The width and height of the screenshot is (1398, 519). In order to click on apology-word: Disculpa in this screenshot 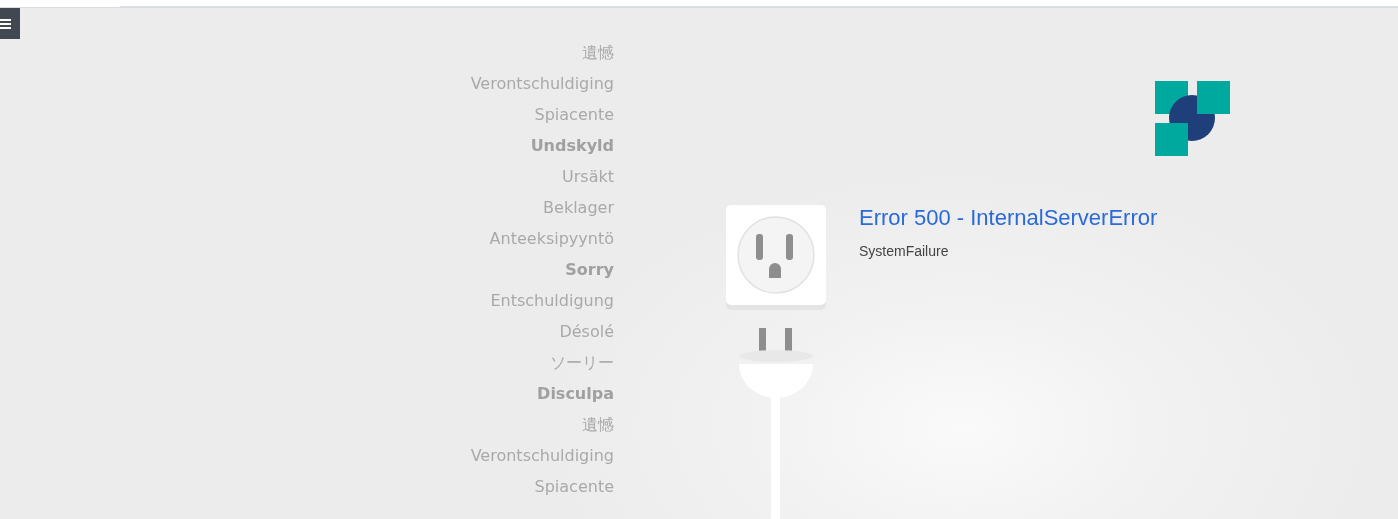, I will do `click(575, 394)`.